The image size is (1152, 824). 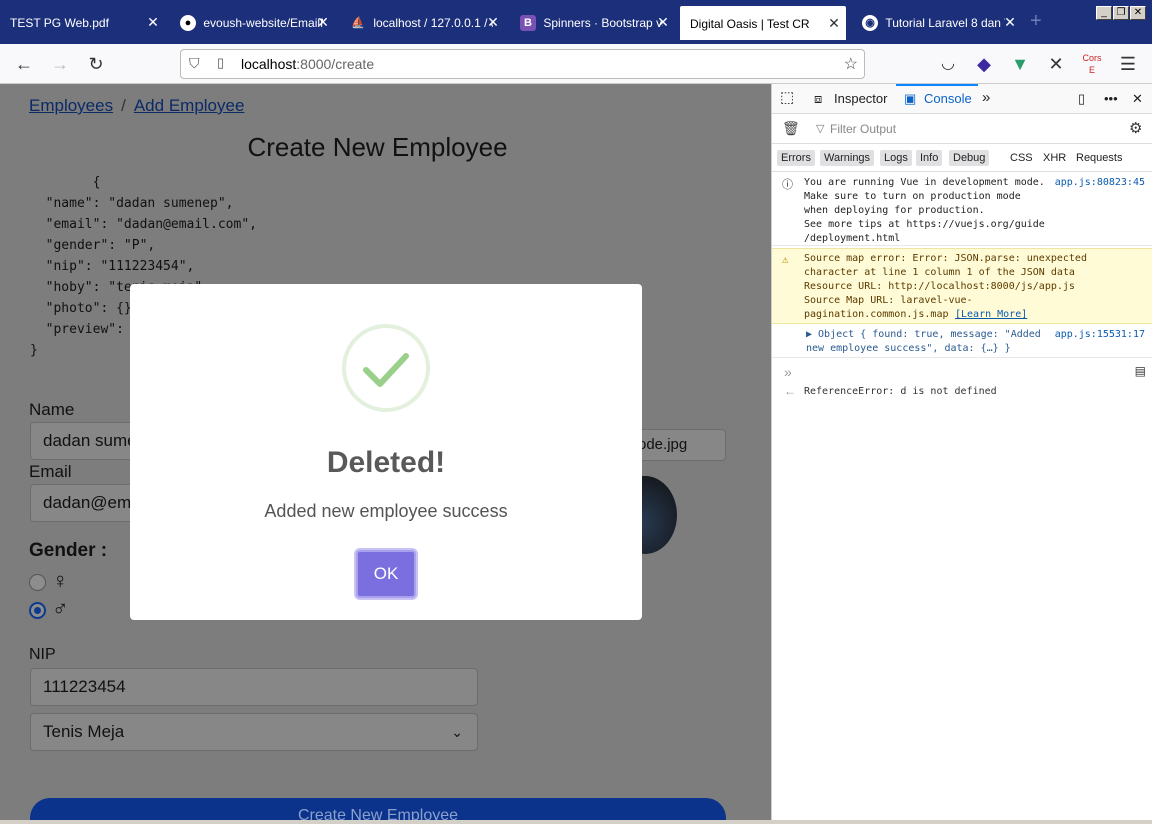 What do you see at coordinates (60, 608) in the screenshot?
I see `male-icon: ♂` at bounding box center [60, 608].